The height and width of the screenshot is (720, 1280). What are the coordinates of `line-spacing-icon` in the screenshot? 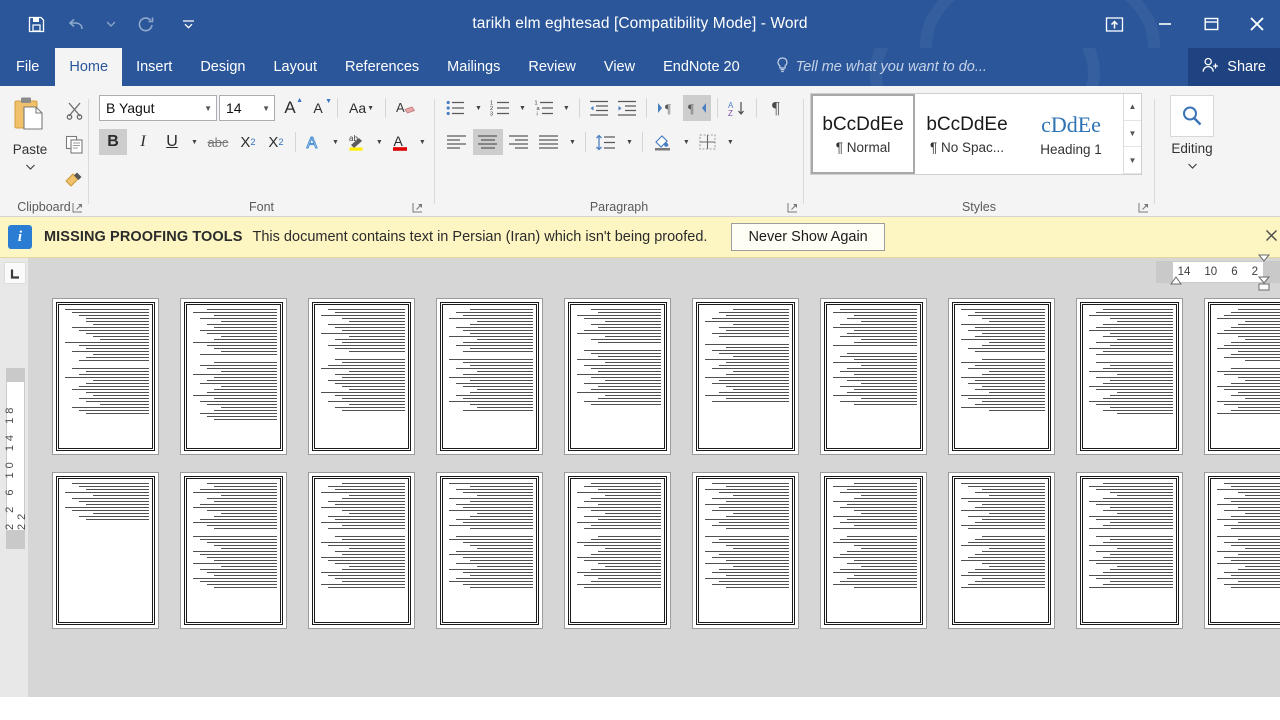 It's located at (606, 142).